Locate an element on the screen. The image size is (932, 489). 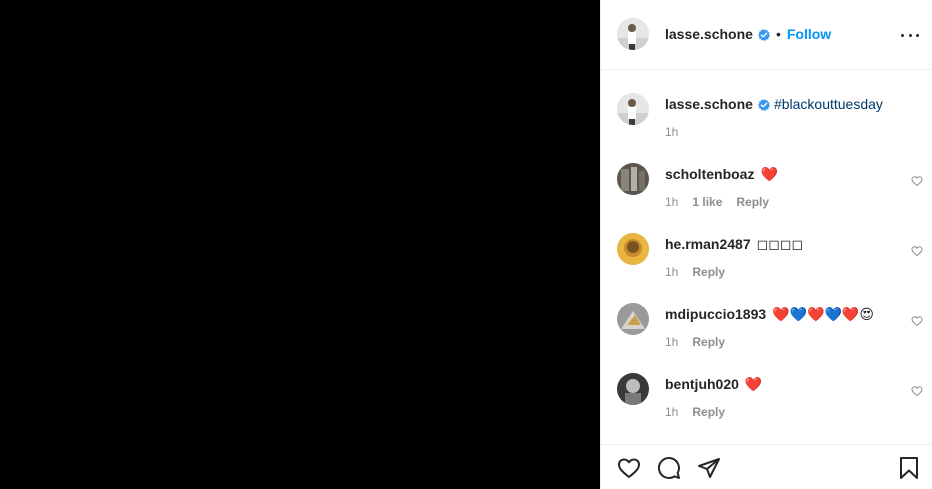
comment-meta: 1h 1 like Reply is located at coordinates (717, 202).